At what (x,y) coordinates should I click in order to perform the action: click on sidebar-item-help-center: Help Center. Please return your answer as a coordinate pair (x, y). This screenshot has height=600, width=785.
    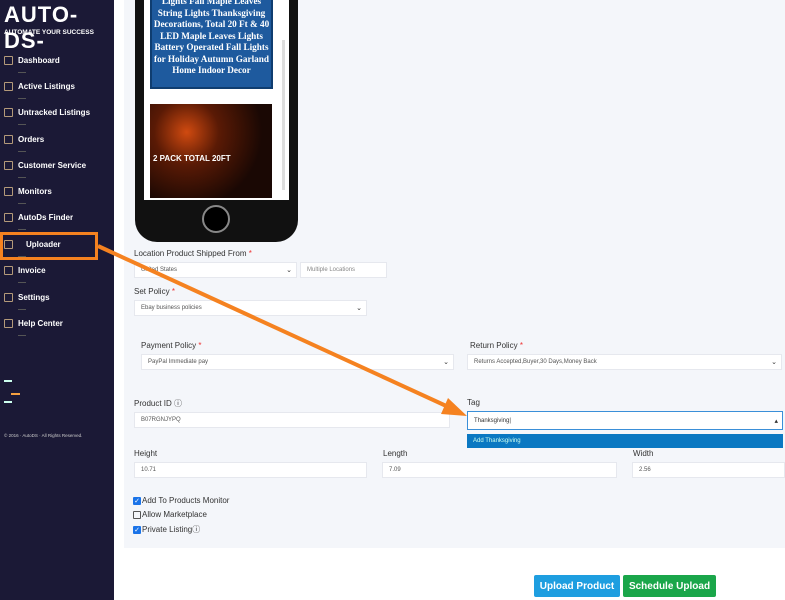
    Looking at the image, I should click on (33, 323).